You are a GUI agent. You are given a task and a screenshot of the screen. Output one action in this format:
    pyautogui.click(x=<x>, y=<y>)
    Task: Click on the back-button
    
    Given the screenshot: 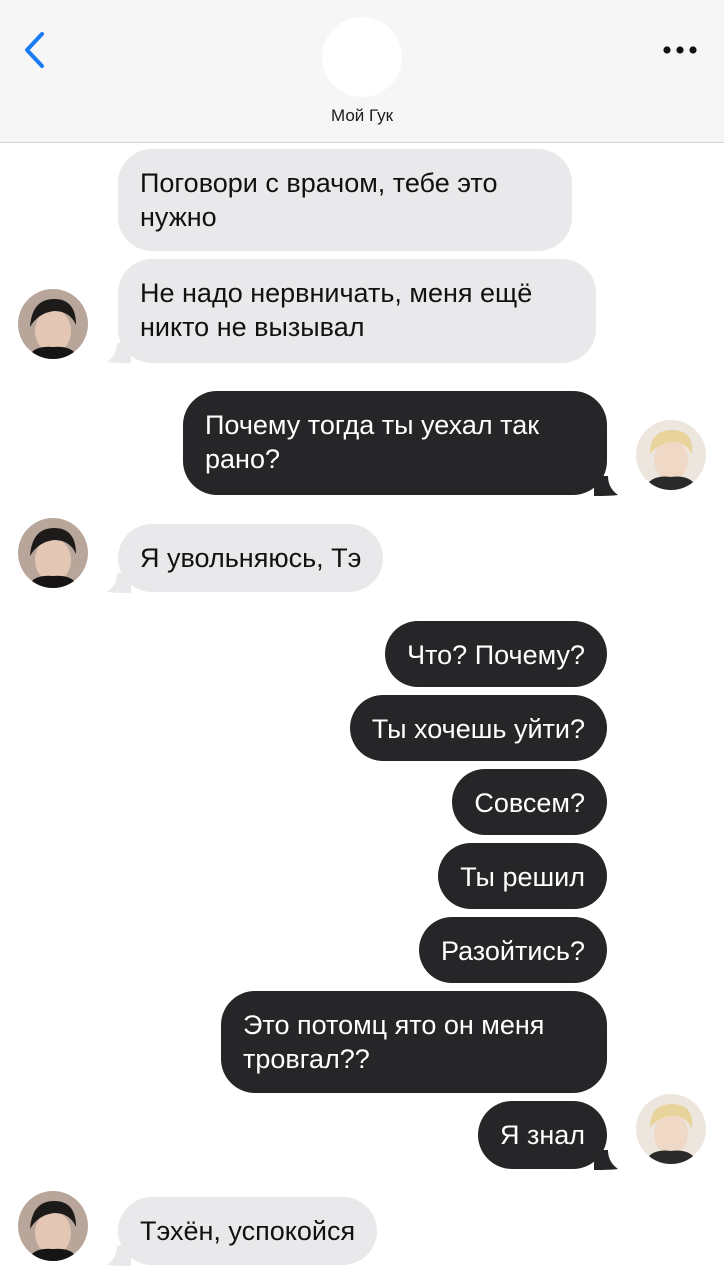 What is the action you would take?
    pyautogui.click(x=34, y=50)
    